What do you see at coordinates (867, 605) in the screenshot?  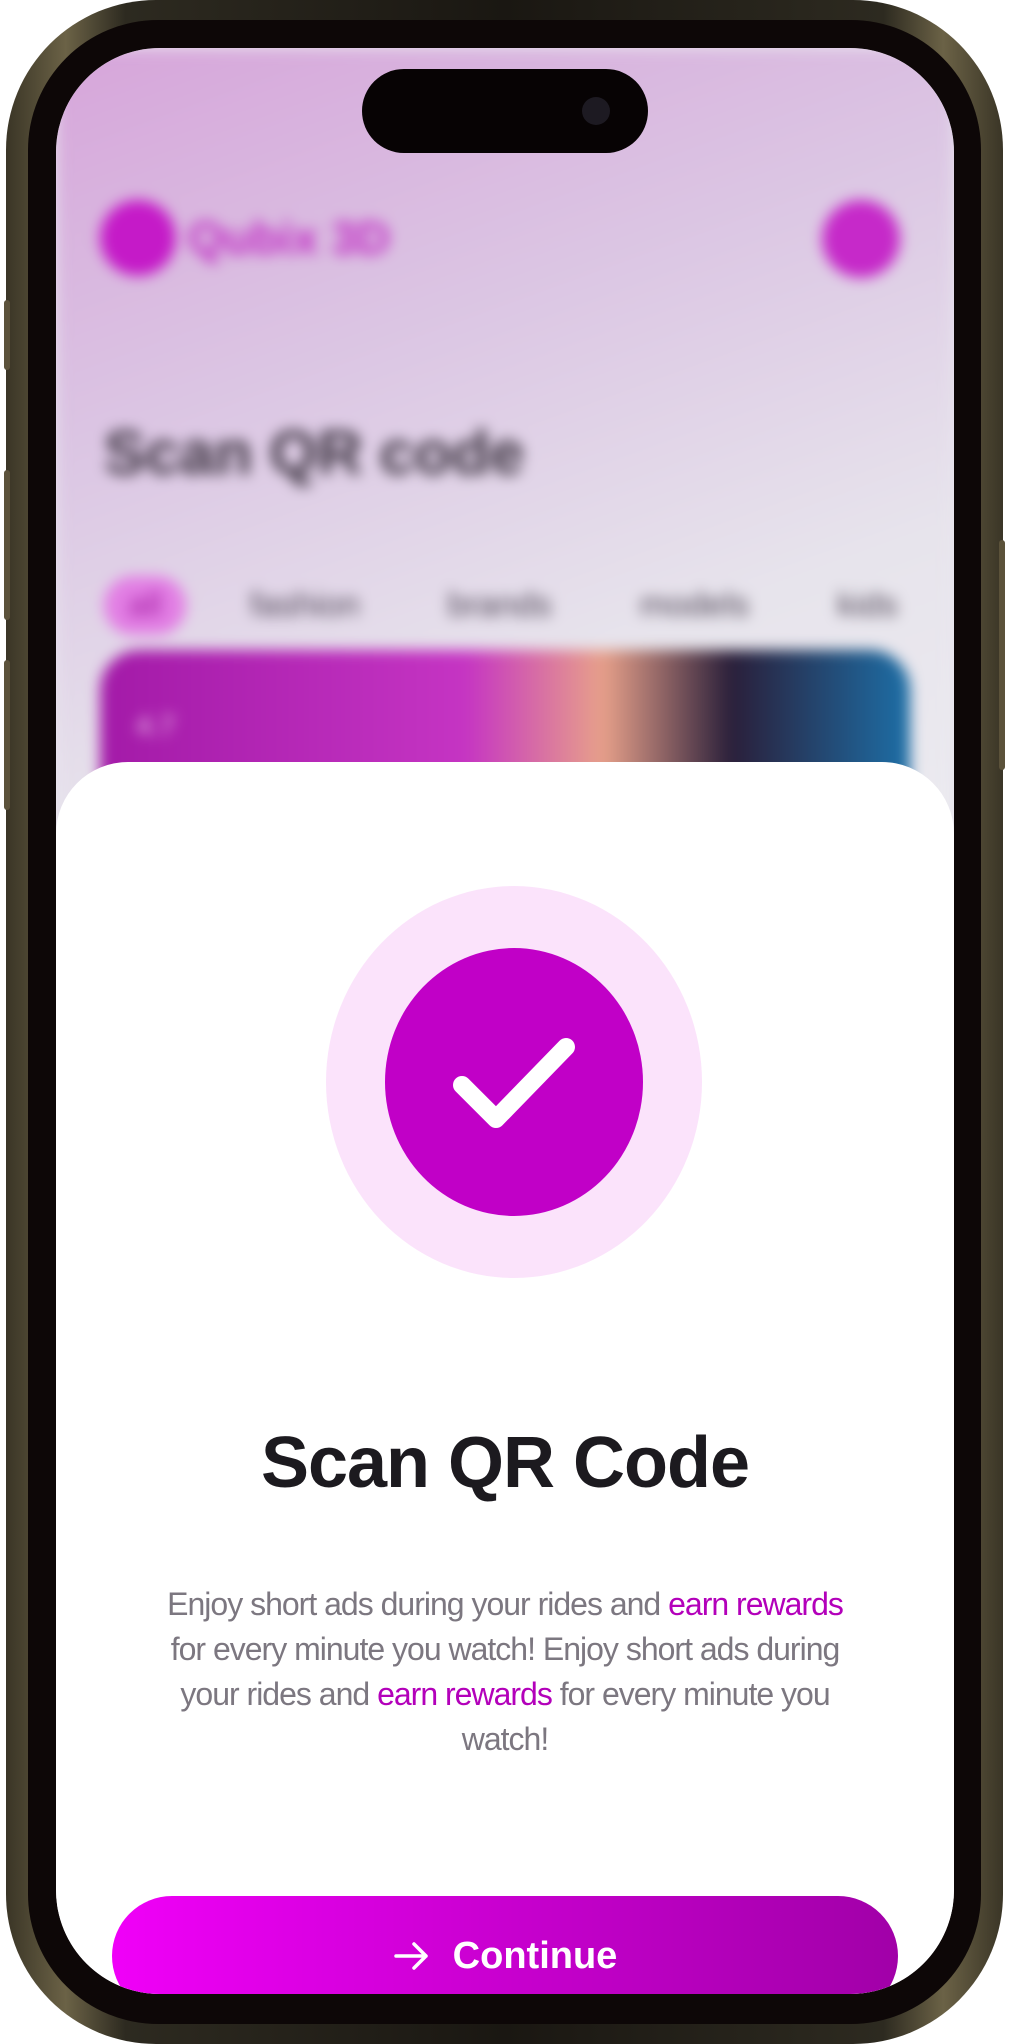 I see `tab-kids: kids` at bounding box center [867, 605].